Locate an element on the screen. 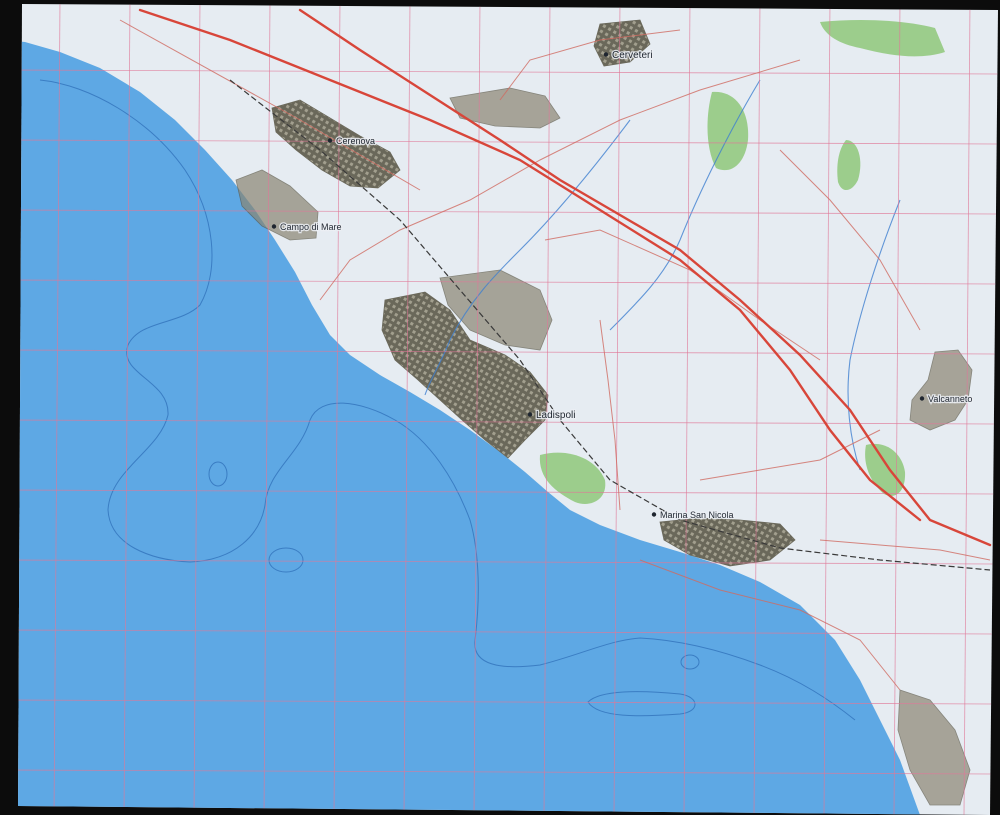  place-valcanneto: Valcanneto is located at coordinates (946, 399).